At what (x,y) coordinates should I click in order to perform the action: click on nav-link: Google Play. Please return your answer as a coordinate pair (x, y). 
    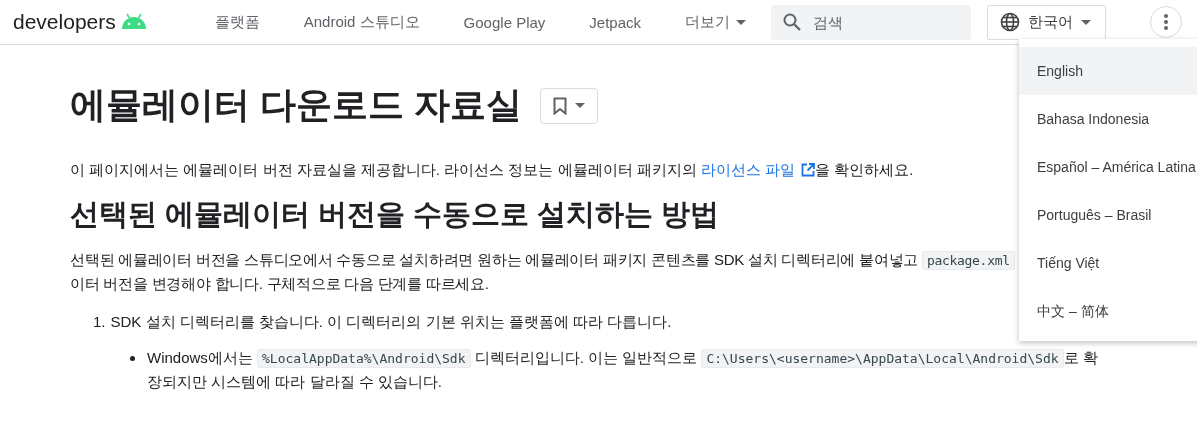
    Looking at the image, I should click on (504, 22).